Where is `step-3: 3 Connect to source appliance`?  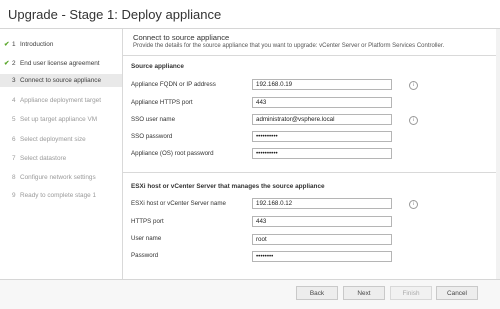
step-3: 3 Connect to source appliance is located at coordinates (52, 80).